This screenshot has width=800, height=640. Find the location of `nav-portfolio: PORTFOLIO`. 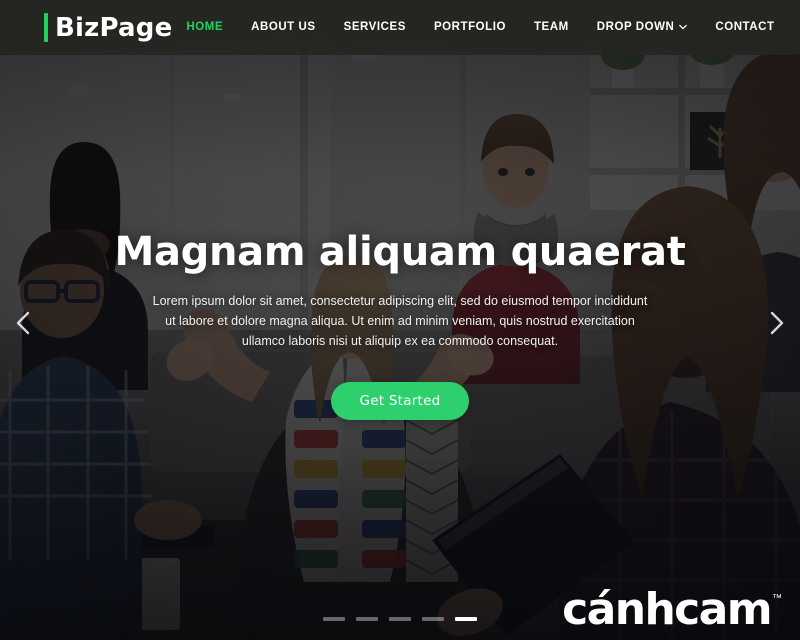

nav-portfolio: PORTFOLIO is located at coordinates (470, 28).